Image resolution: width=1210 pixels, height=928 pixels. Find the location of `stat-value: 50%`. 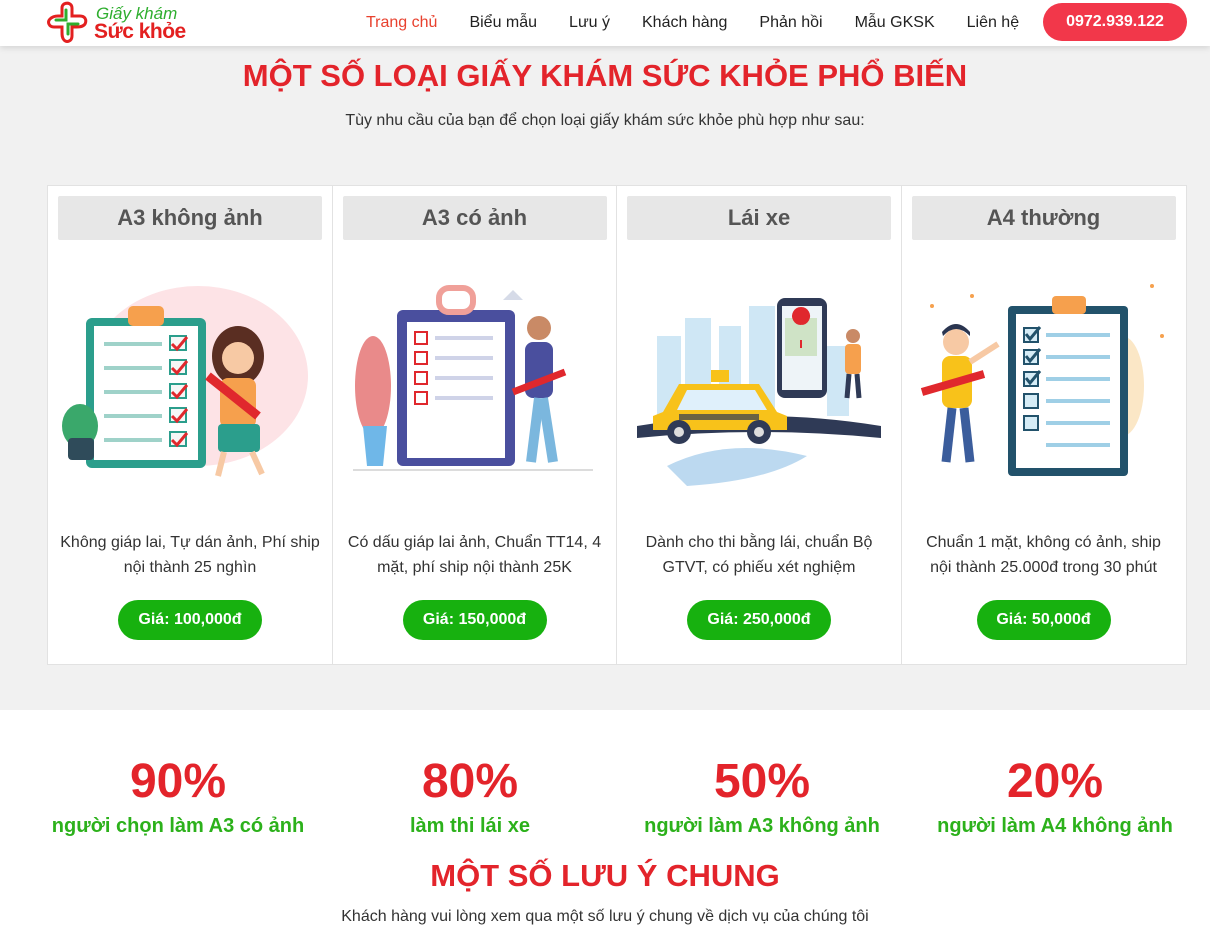

stat-value: 50% is located at coordinates (762, 781).